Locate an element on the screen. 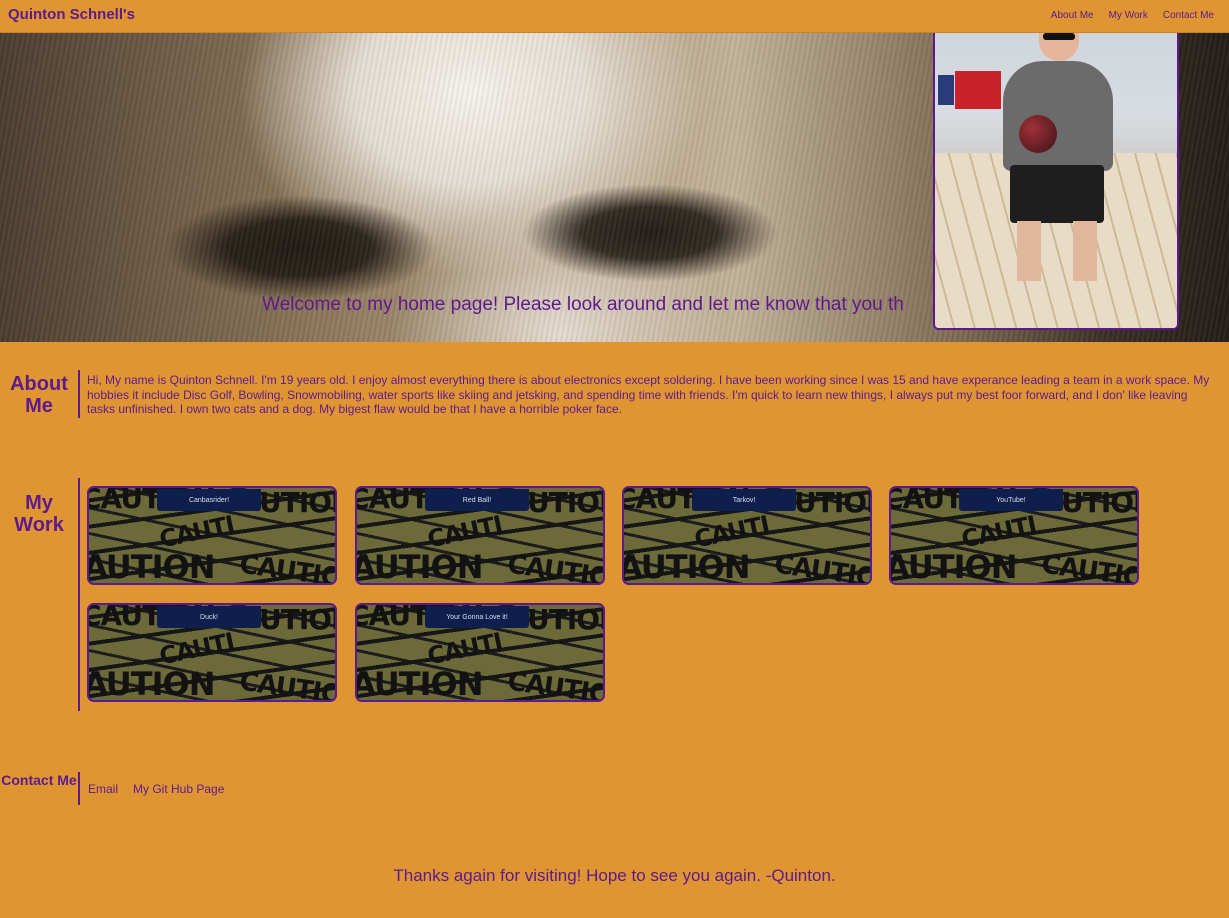 The image size is (1229, 918). profile-photo is located at coordinates (1056, 181).